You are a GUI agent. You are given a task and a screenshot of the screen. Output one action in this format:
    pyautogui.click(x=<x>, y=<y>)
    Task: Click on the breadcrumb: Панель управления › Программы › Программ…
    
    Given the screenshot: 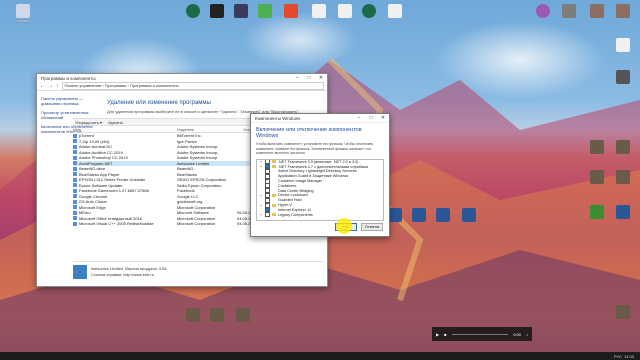 What is the action you would take?
    pyautogui.click(x=192, y=86)
    